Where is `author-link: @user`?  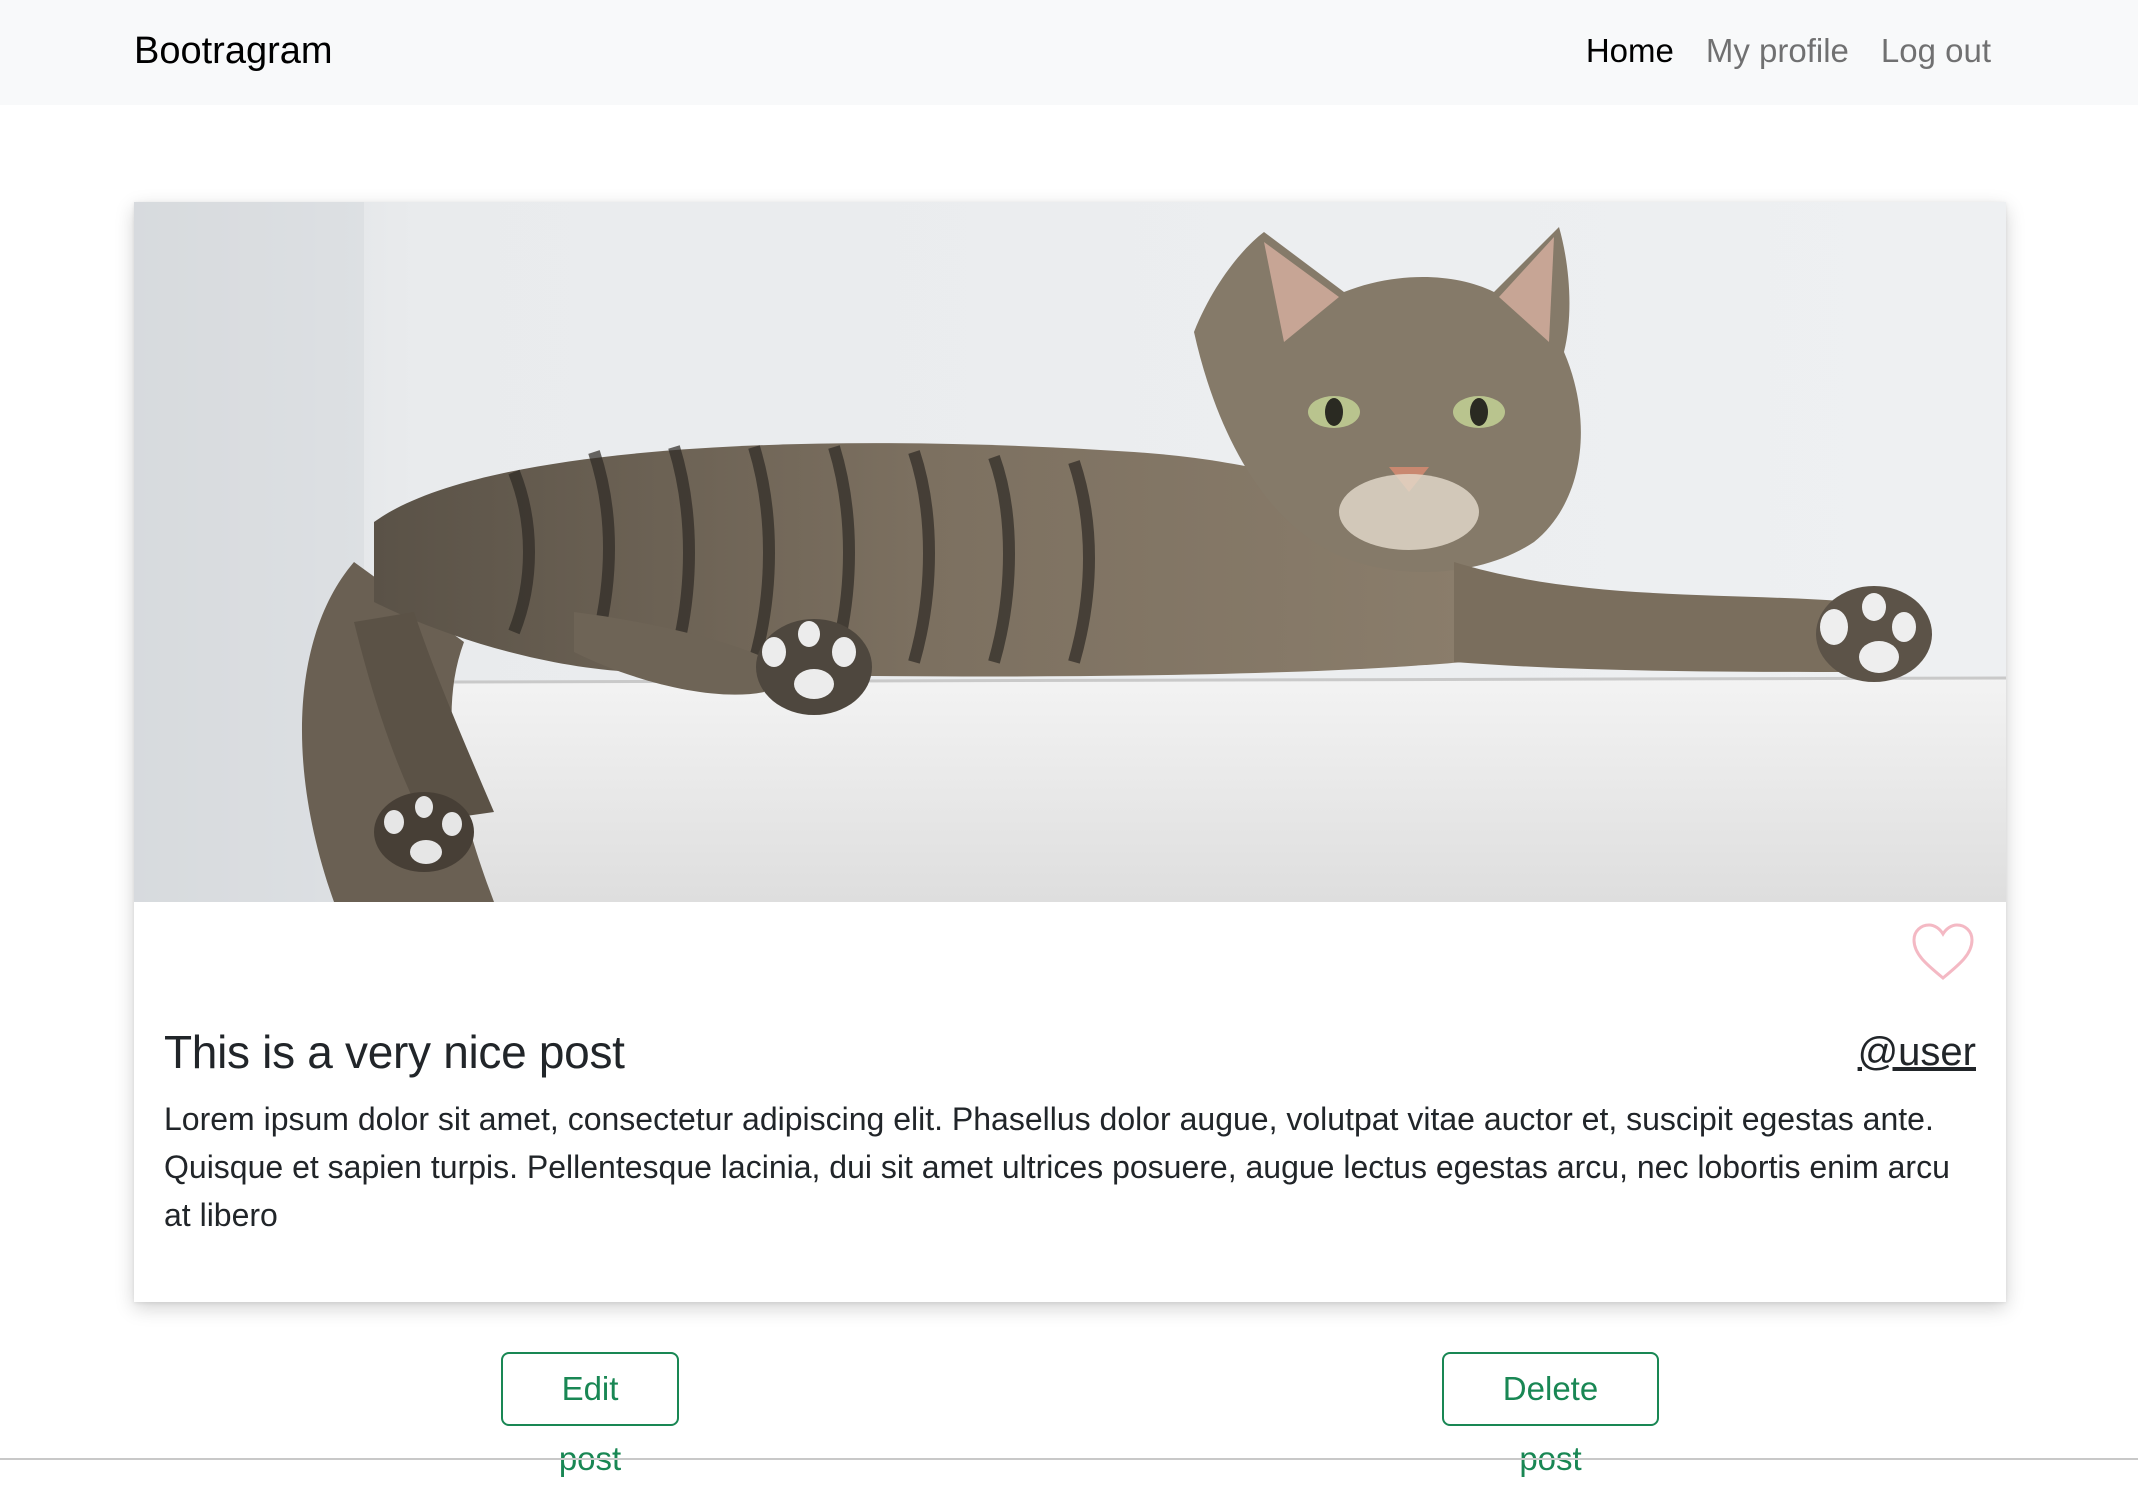
author-link: @user is located at coordinates (1917, 1052).